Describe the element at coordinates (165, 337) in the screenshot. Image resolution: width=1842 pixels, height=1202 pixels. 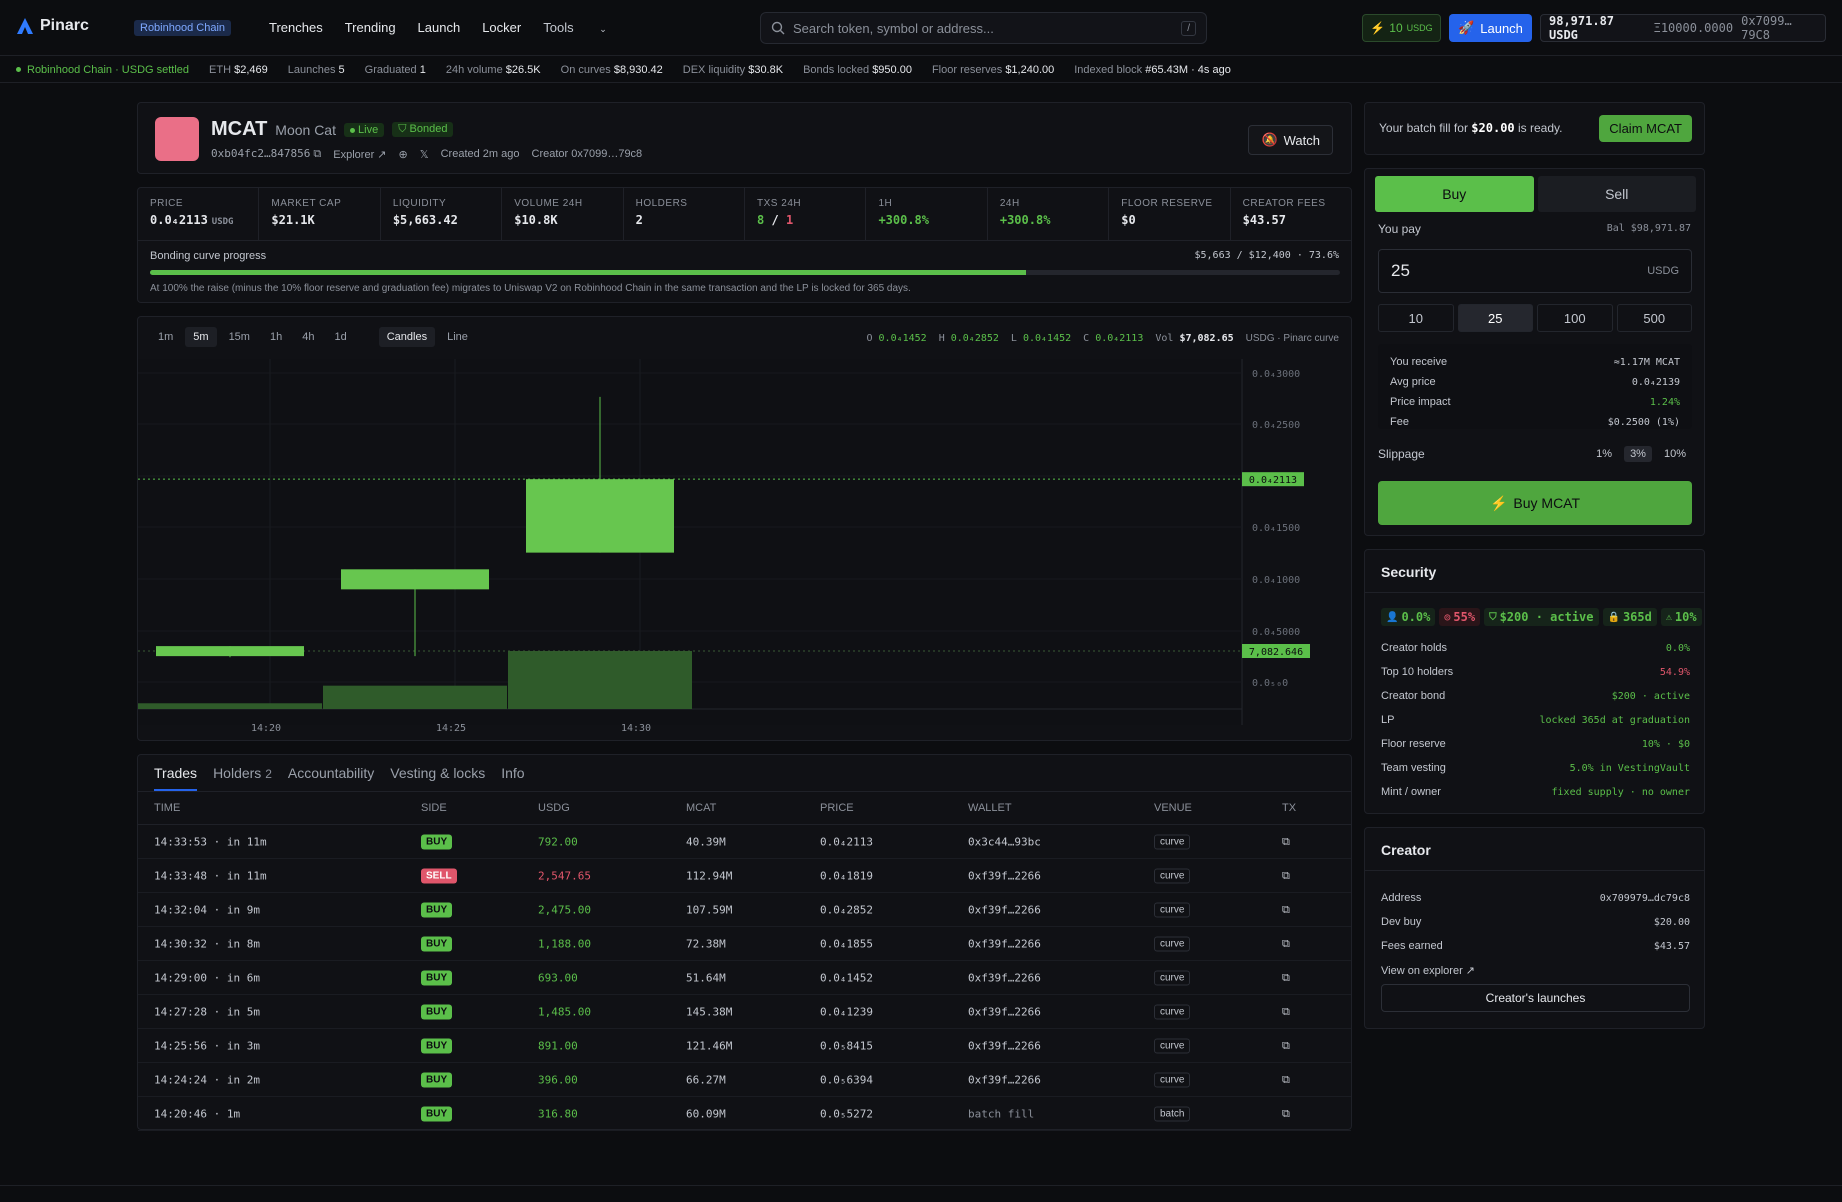
I see `timeframe-1m: 1m` at that location.